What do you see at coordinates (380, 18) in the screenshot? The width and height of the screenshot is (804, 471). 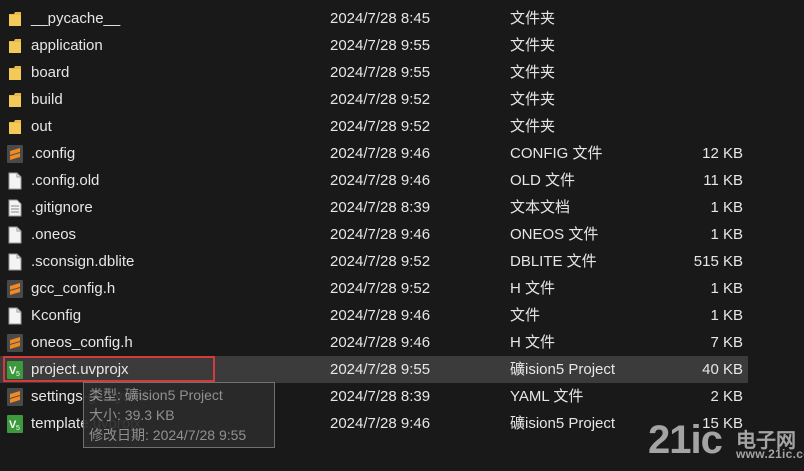 I see `file-date: 2024/7/28 8:45` at bounding box center [380, 18].